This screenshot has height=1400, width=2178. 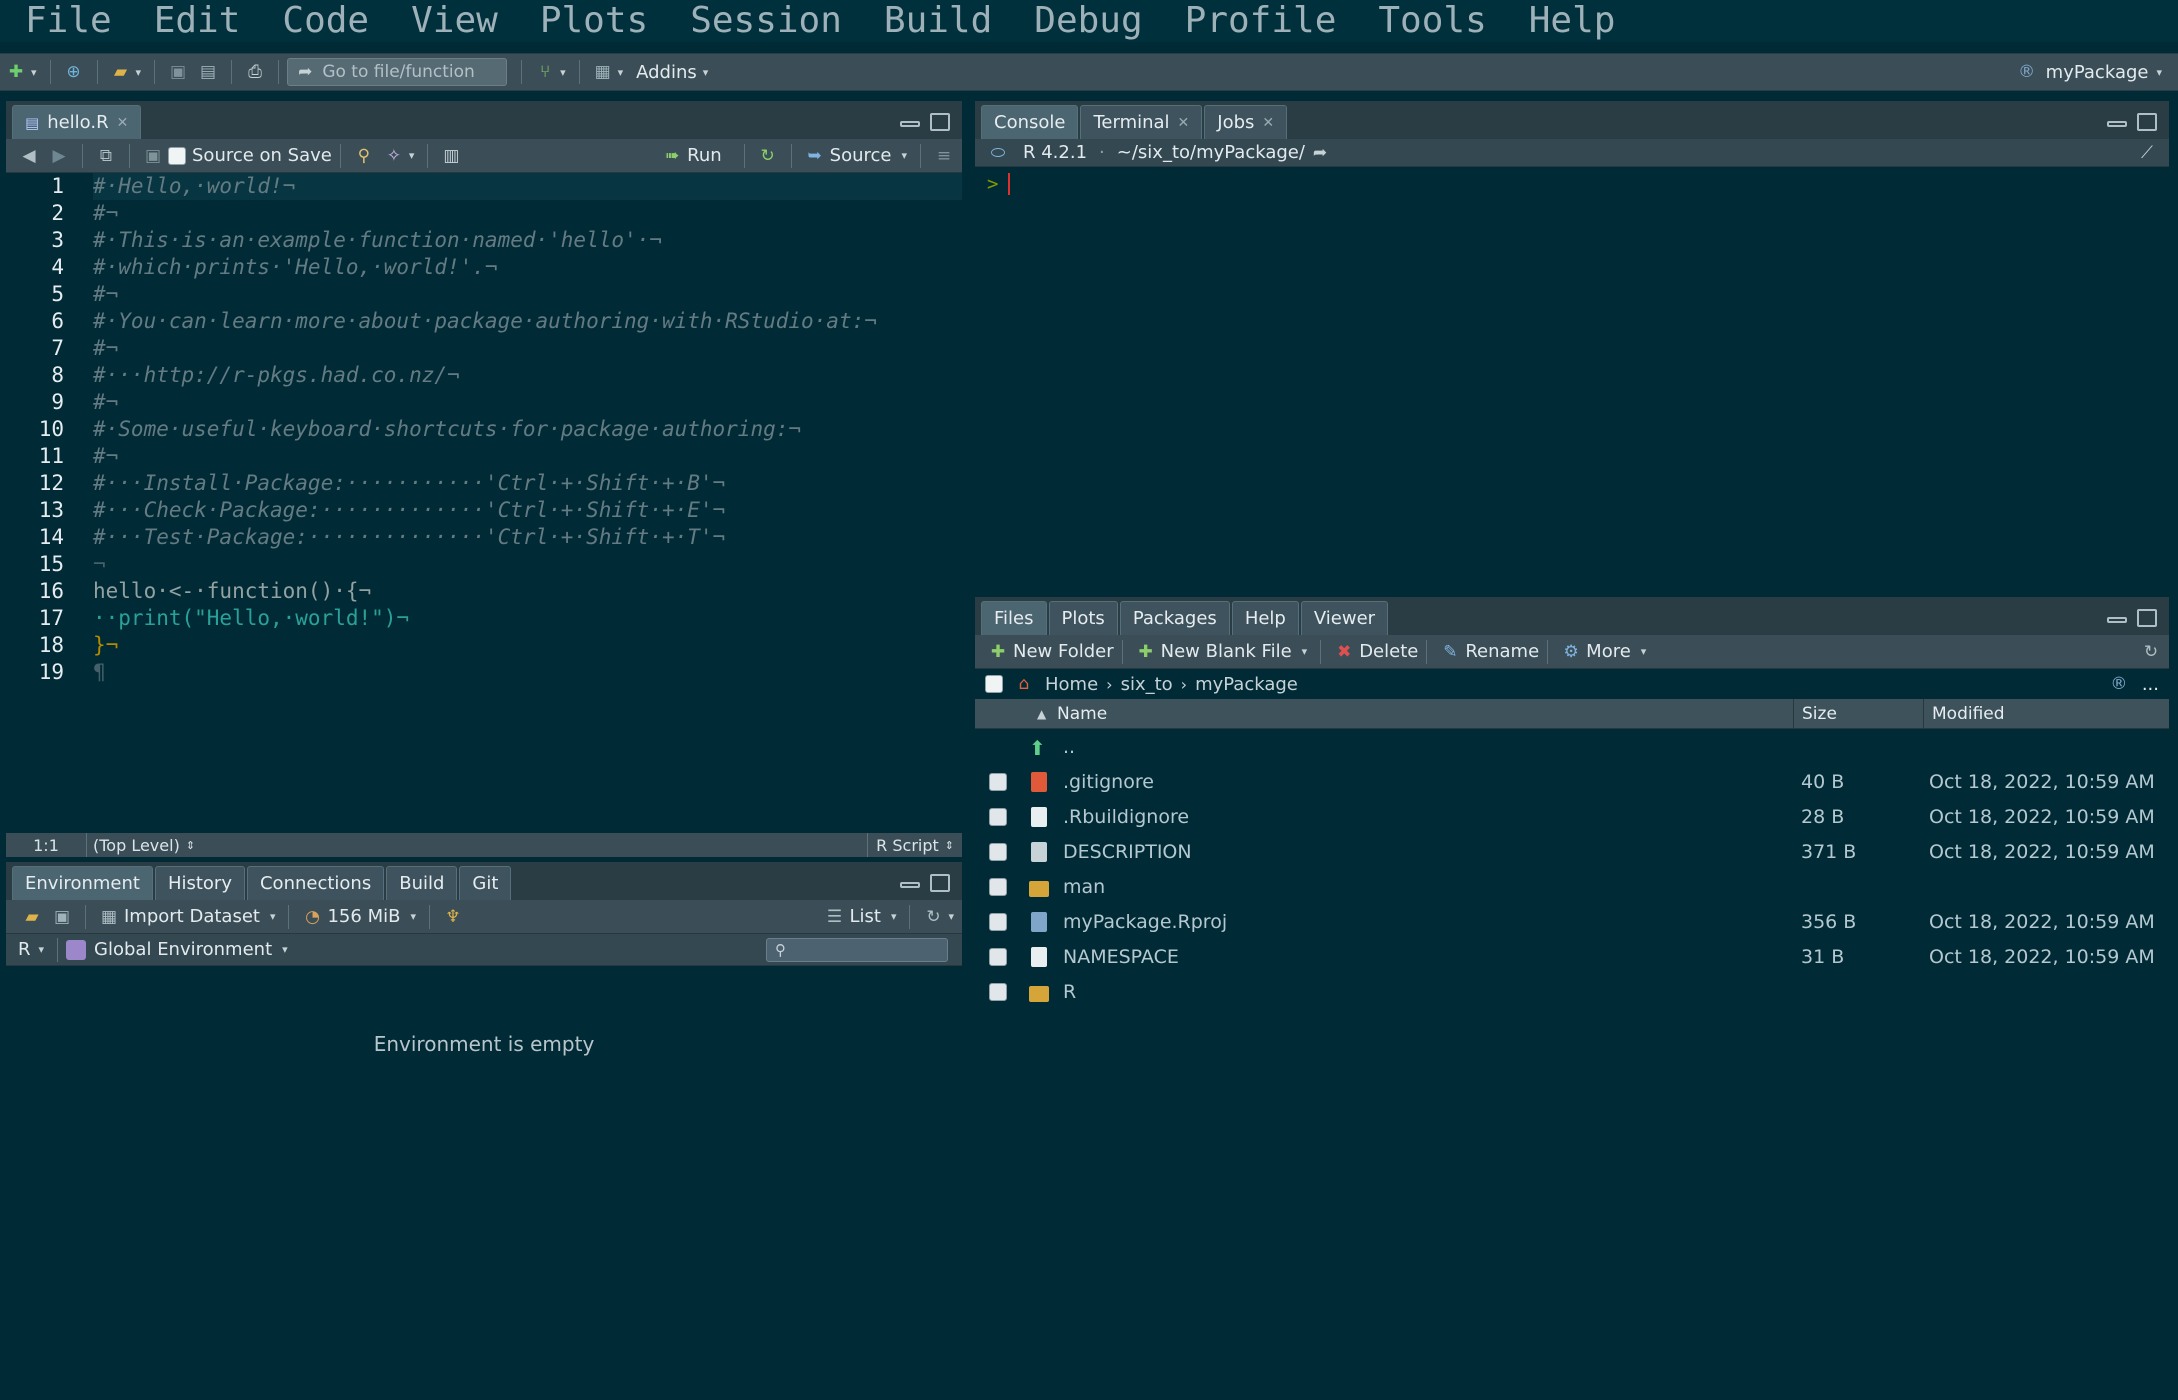 I want to click on save-workspace-icon: ▣, so click(x=62, y=917).